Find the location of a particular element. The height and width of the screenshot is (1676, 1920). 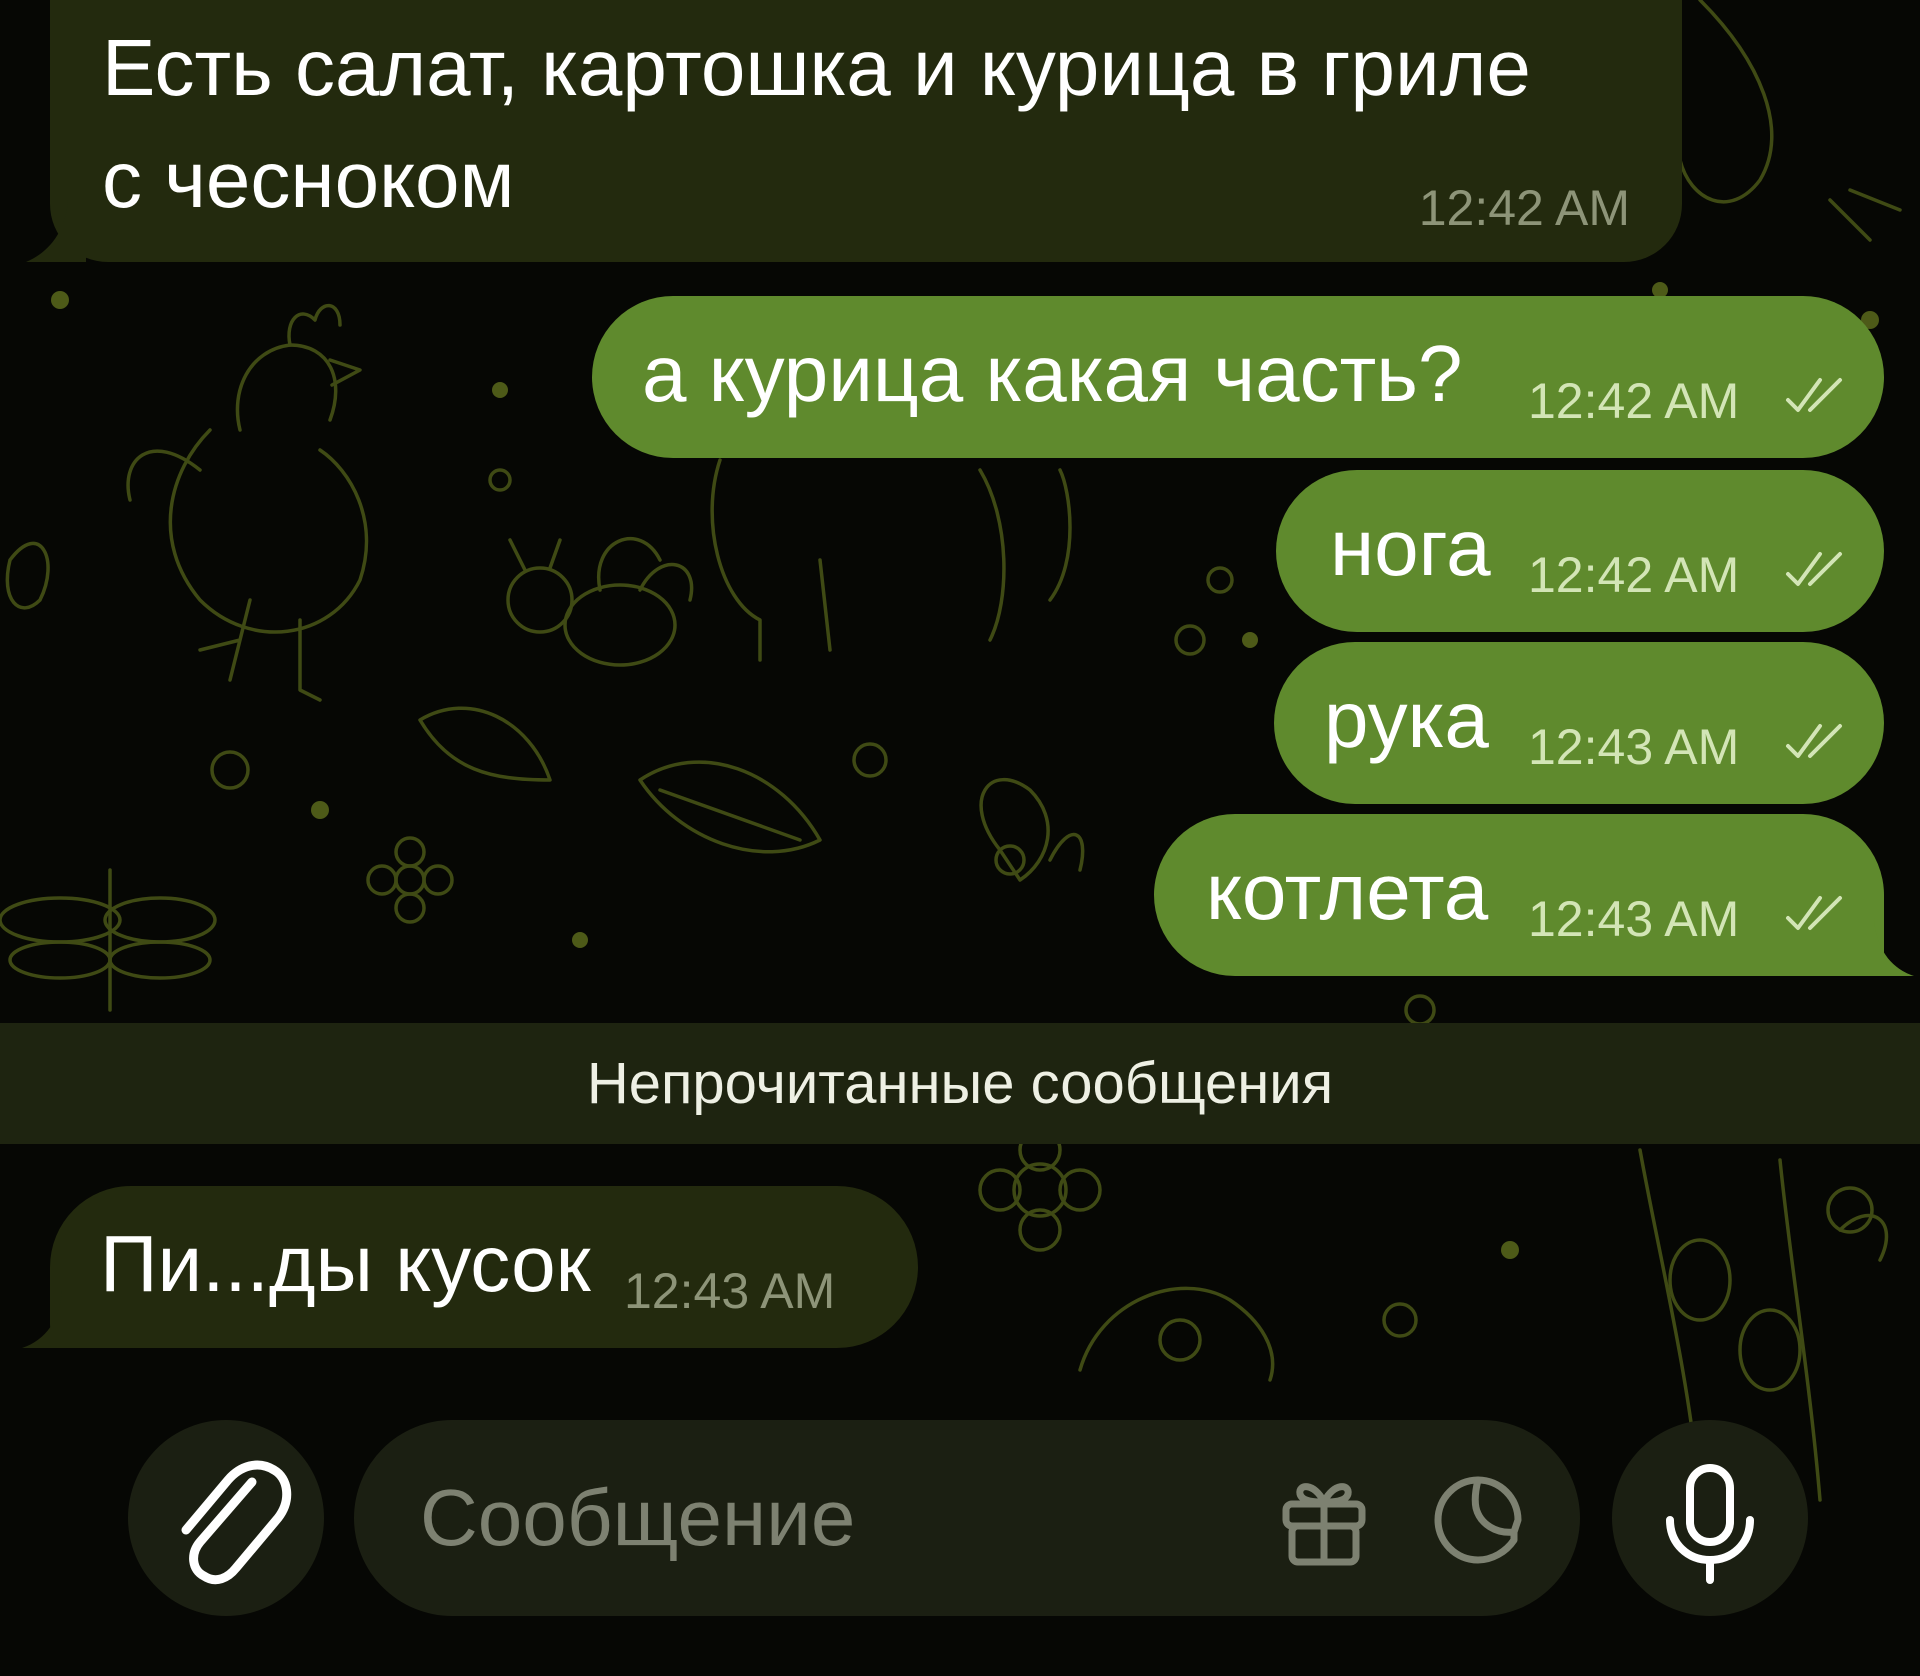

message-outgoing: рука 12:43 AM is located at coordinates (1579, 723).